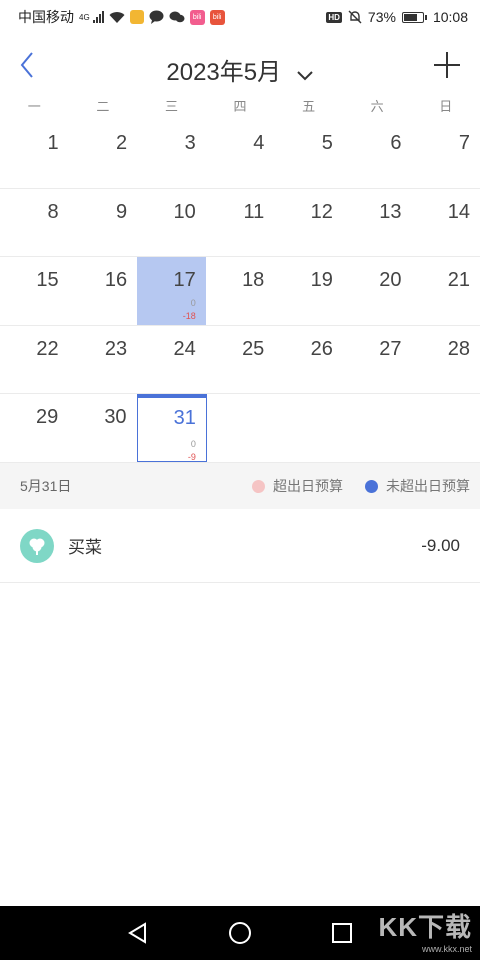 This screenshot has width=480, height=960. Describe the element at coordinates (321, 280) in the screenshot. I see `day-number: 19` at that location.